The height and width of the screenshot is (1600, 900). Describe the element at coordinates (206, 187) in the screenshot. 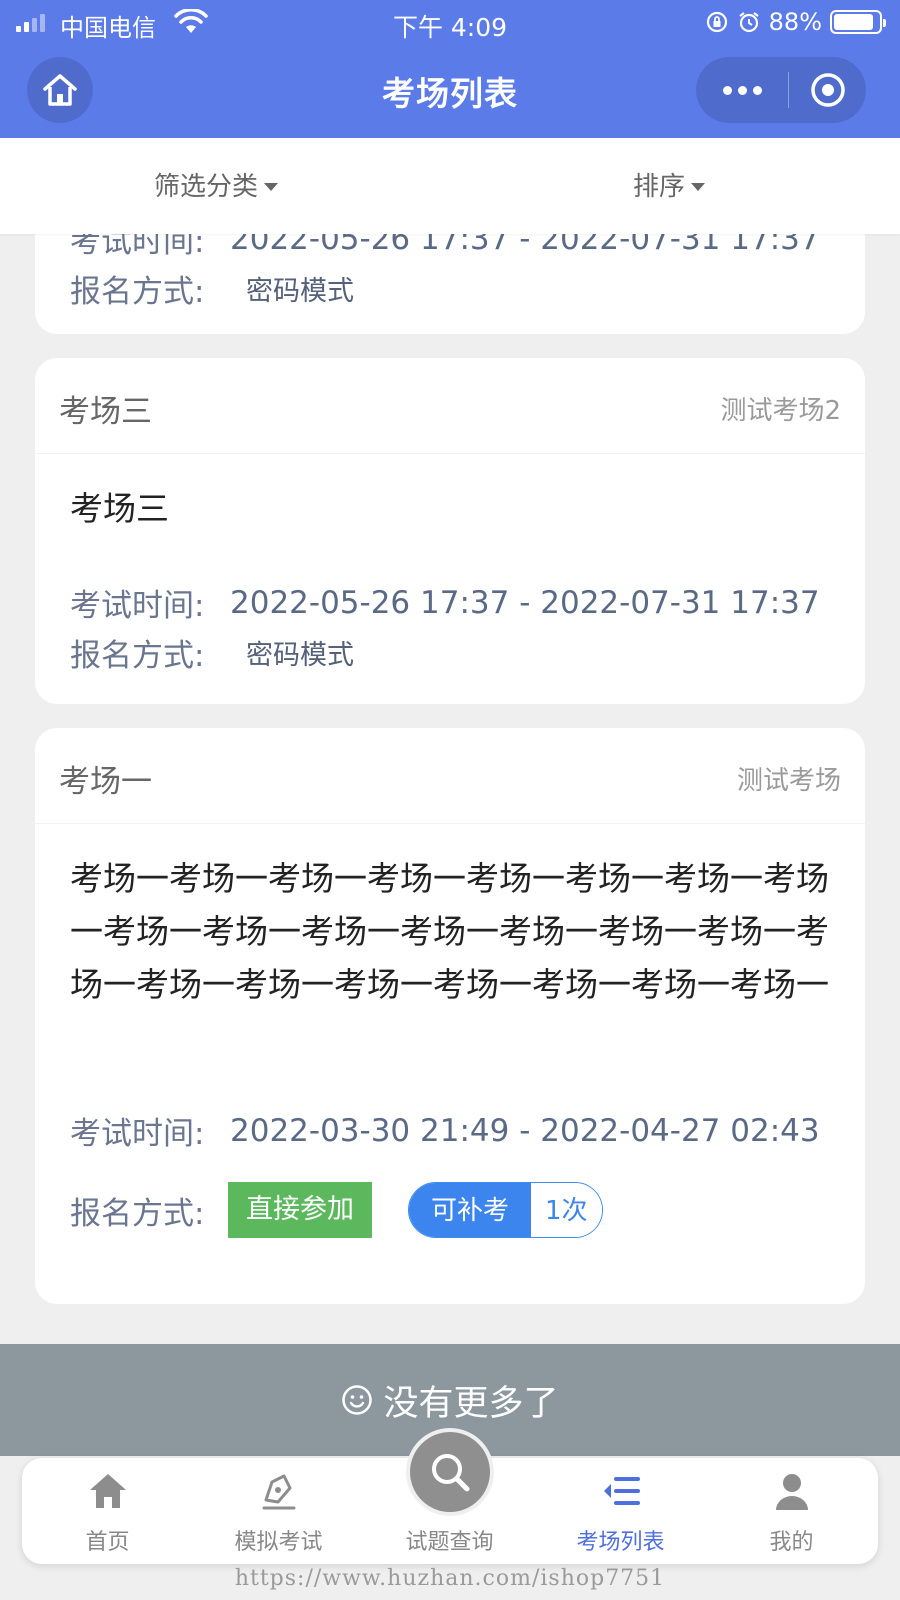

I see `category-filter-label: 筛选分类` at that location.